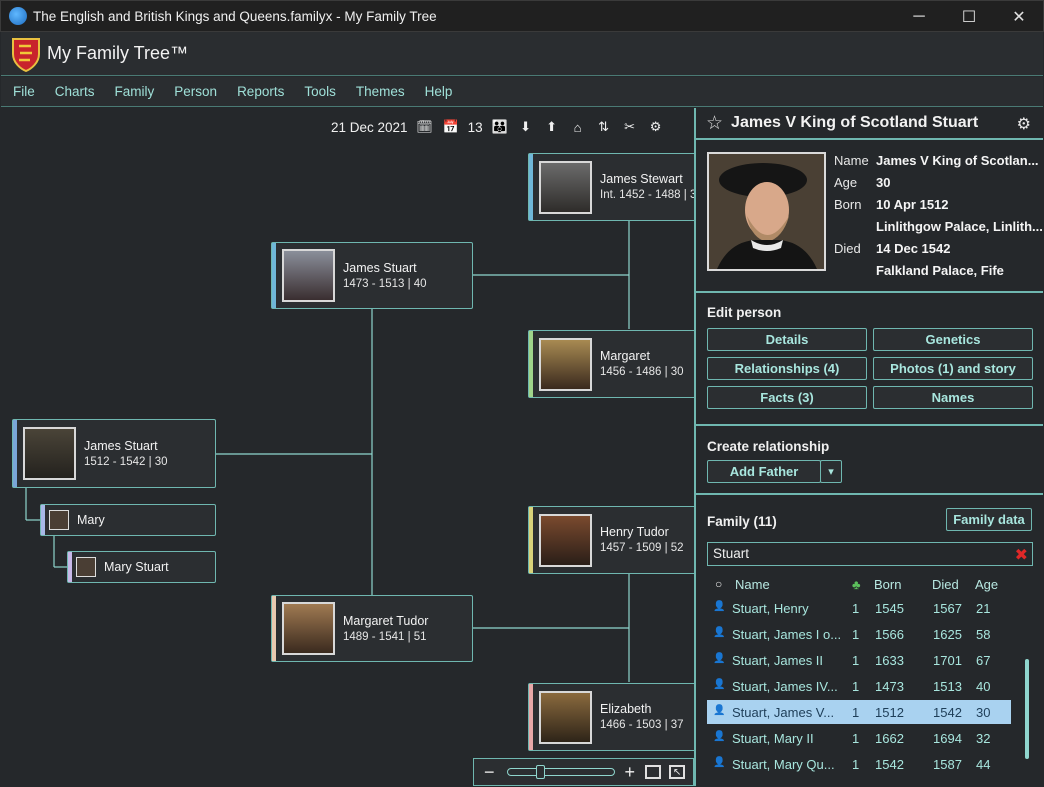 The width and height of the screenshot is (1044, 787). Describe the element at coordinates (859, 608) in the screenshot. I see `table-row: 👤 Stuart, Henry 1 1545 1567 21` at that location.